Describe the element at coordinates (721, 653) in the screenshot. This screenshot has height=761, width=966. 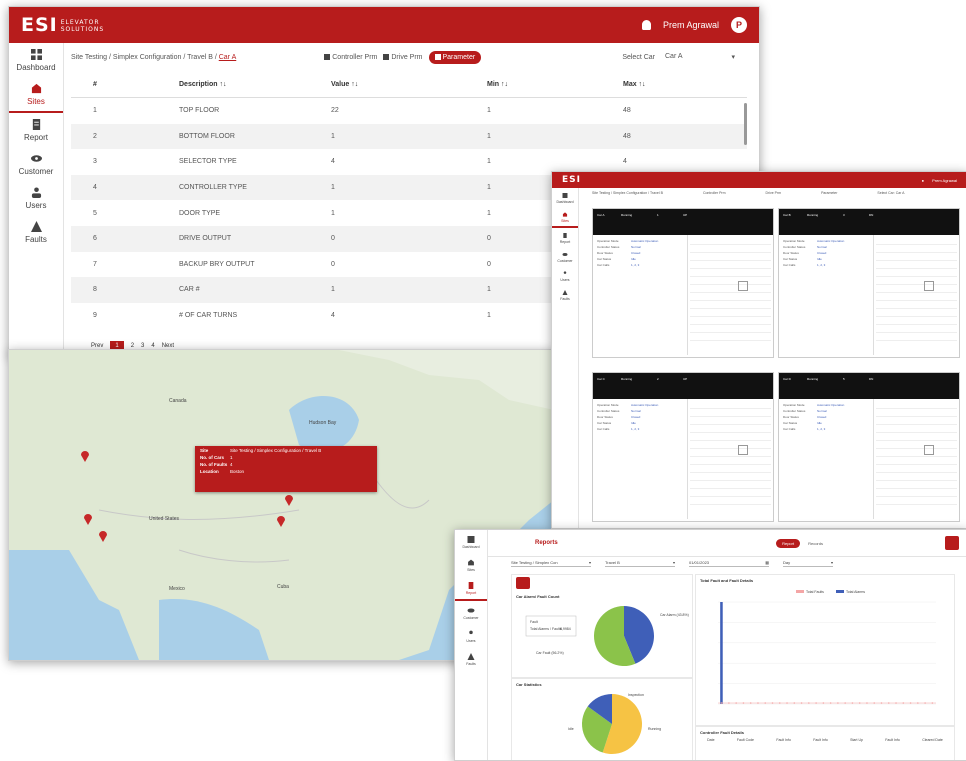
I see `bar-alarm` at that location.